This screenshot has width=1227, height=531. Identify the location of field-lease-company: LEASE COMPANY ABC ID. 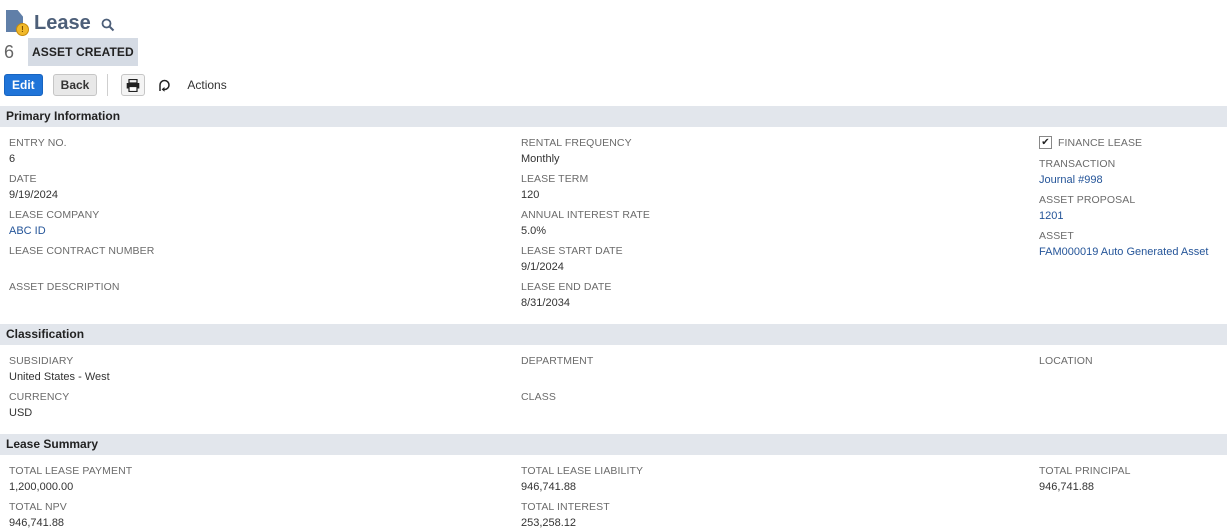
(54, 224).